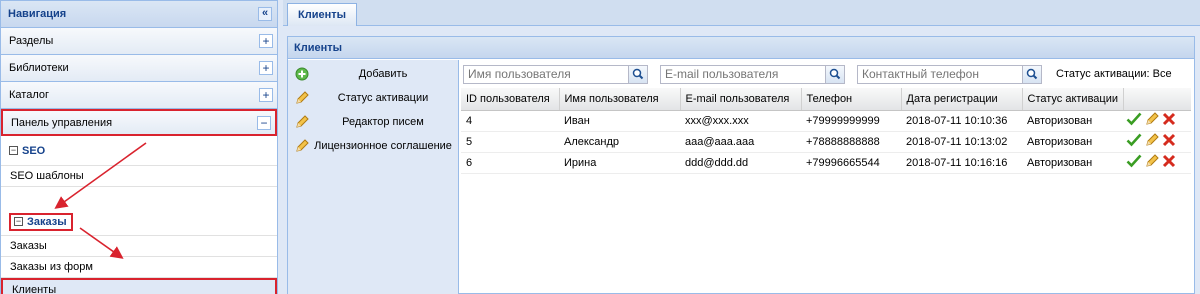  I want to click on activation-status-button: Статус активации, so click(375, 98).